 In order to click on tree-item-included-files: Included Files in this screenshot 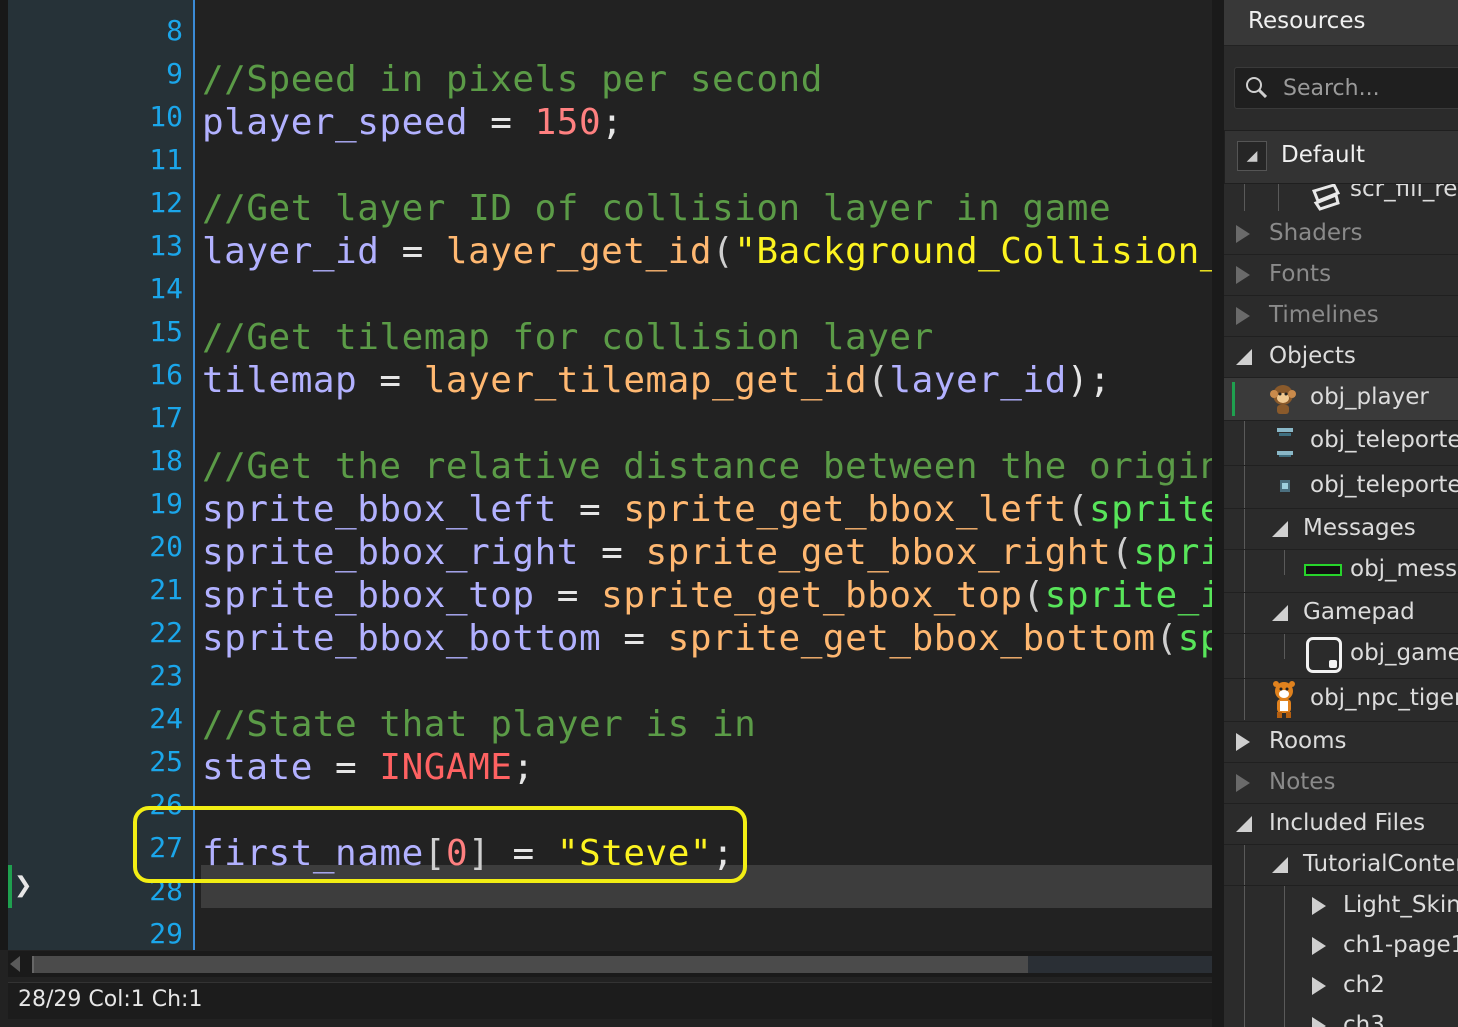, I will do `click(1341, 824)`.